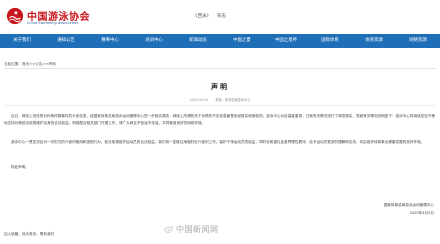  What do you see at coordinates (286, 41) in the screenshot?
I see `nav-item-china-star-cup: 中国之星杯` at bounding box center [286, 41].